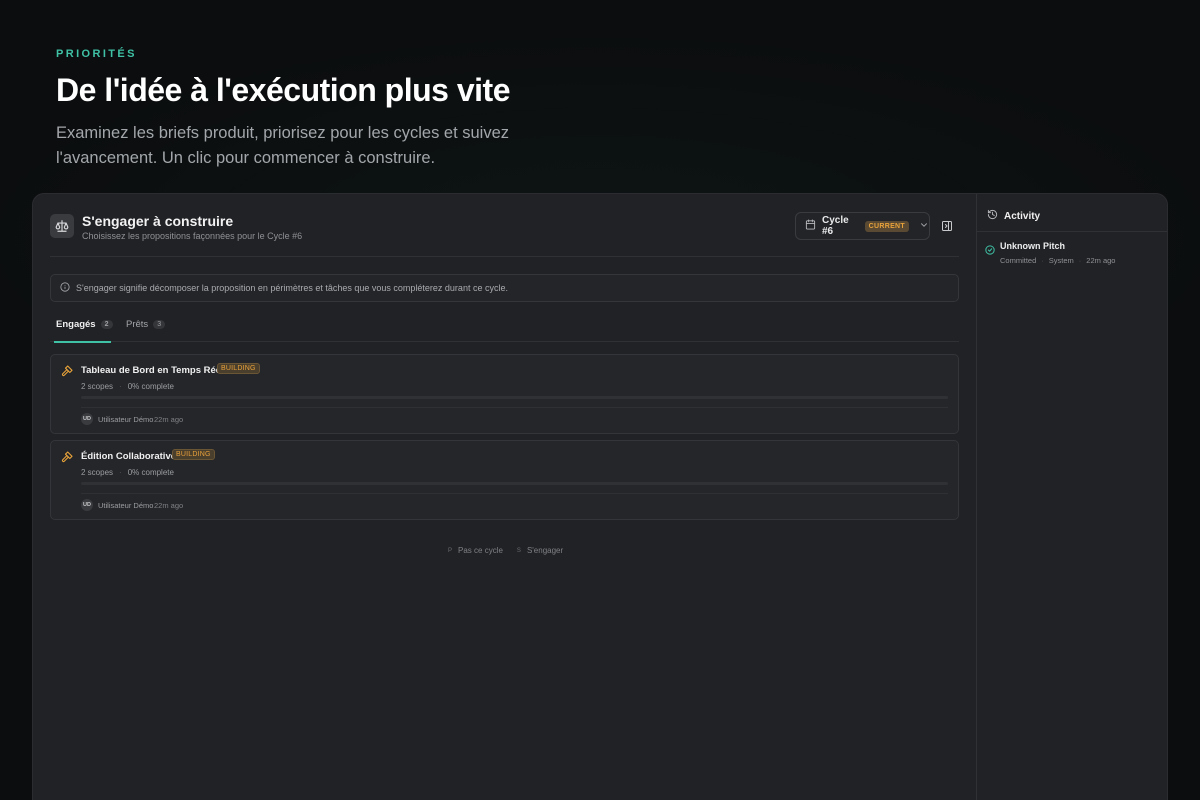 Image resolution: width=1200 pixels, height=800 pixels. What do you see at coordinates (1022, 216) in the screenshot?
I see `activity-title: Activity` at bounding box center [1022, 216].